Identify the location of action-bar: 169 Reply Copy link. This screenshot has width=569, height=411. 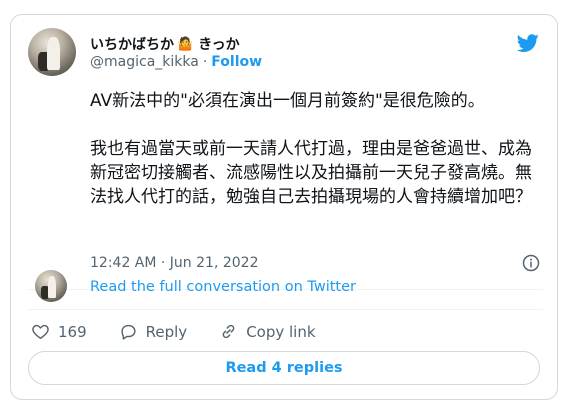
(189, 331).